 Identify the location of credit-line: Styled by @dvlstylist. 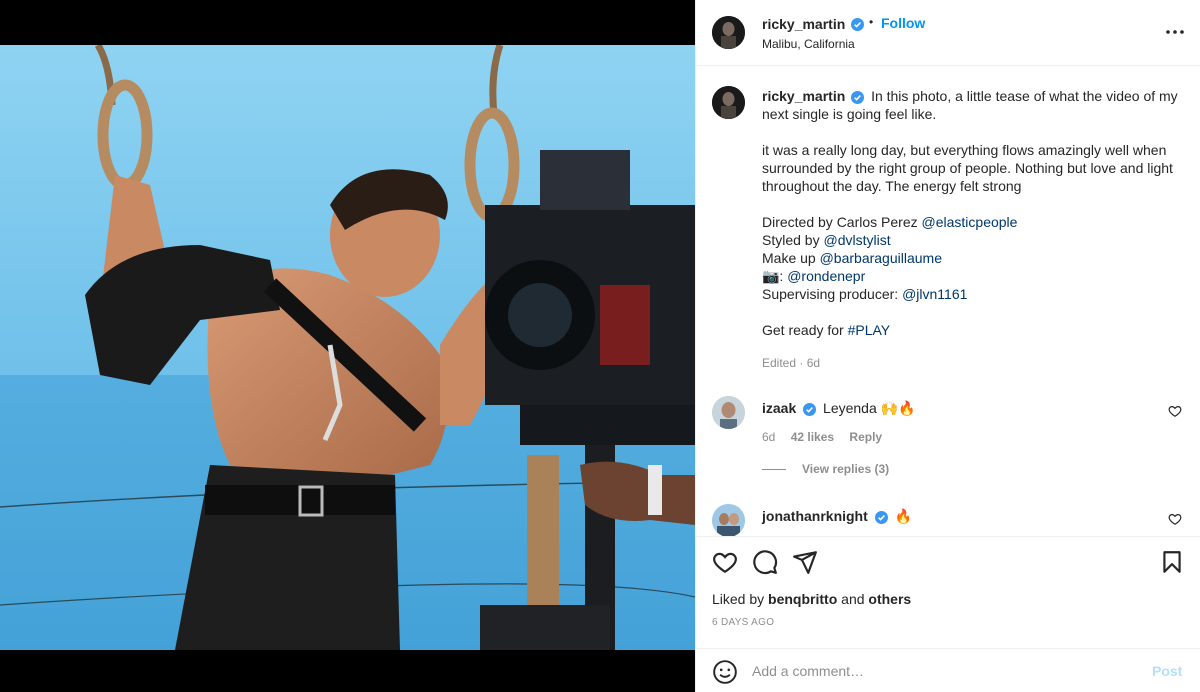
(826, 240).